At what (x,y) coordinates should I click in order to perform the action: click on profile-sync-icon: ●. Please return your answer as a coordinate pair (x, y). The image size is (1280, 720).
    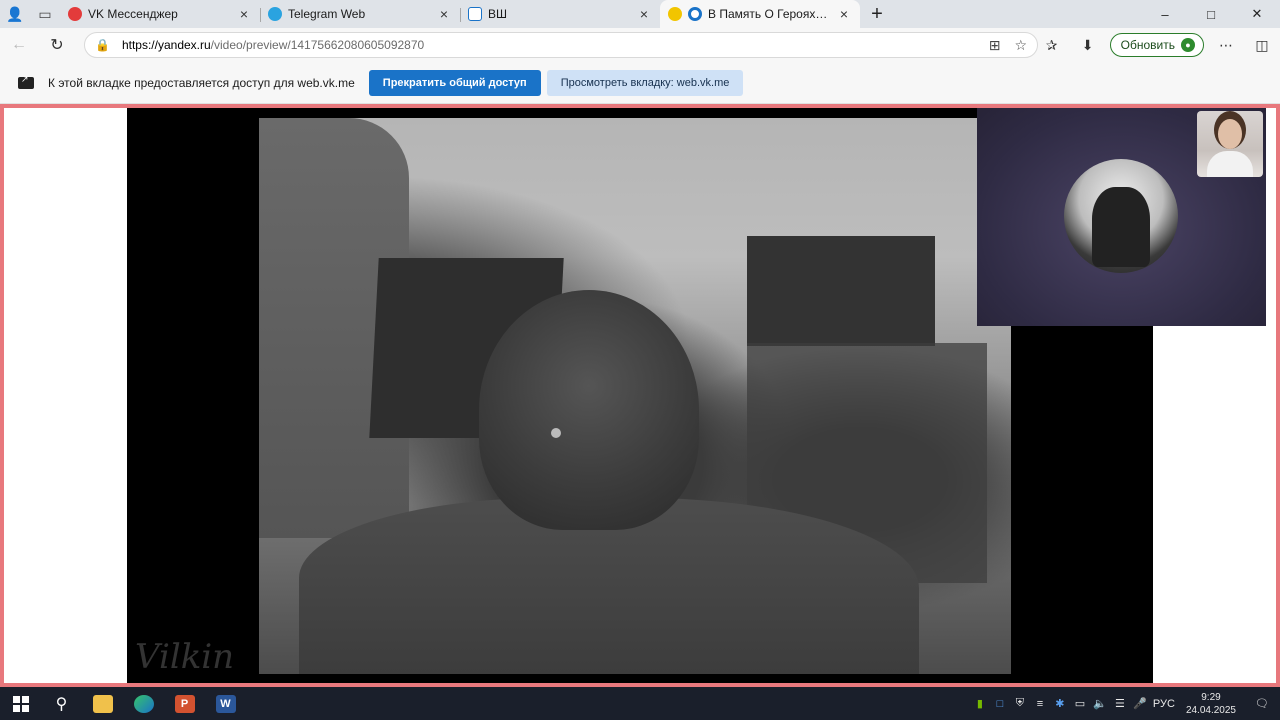
    Looking at the image, I should click on (1188, 45).